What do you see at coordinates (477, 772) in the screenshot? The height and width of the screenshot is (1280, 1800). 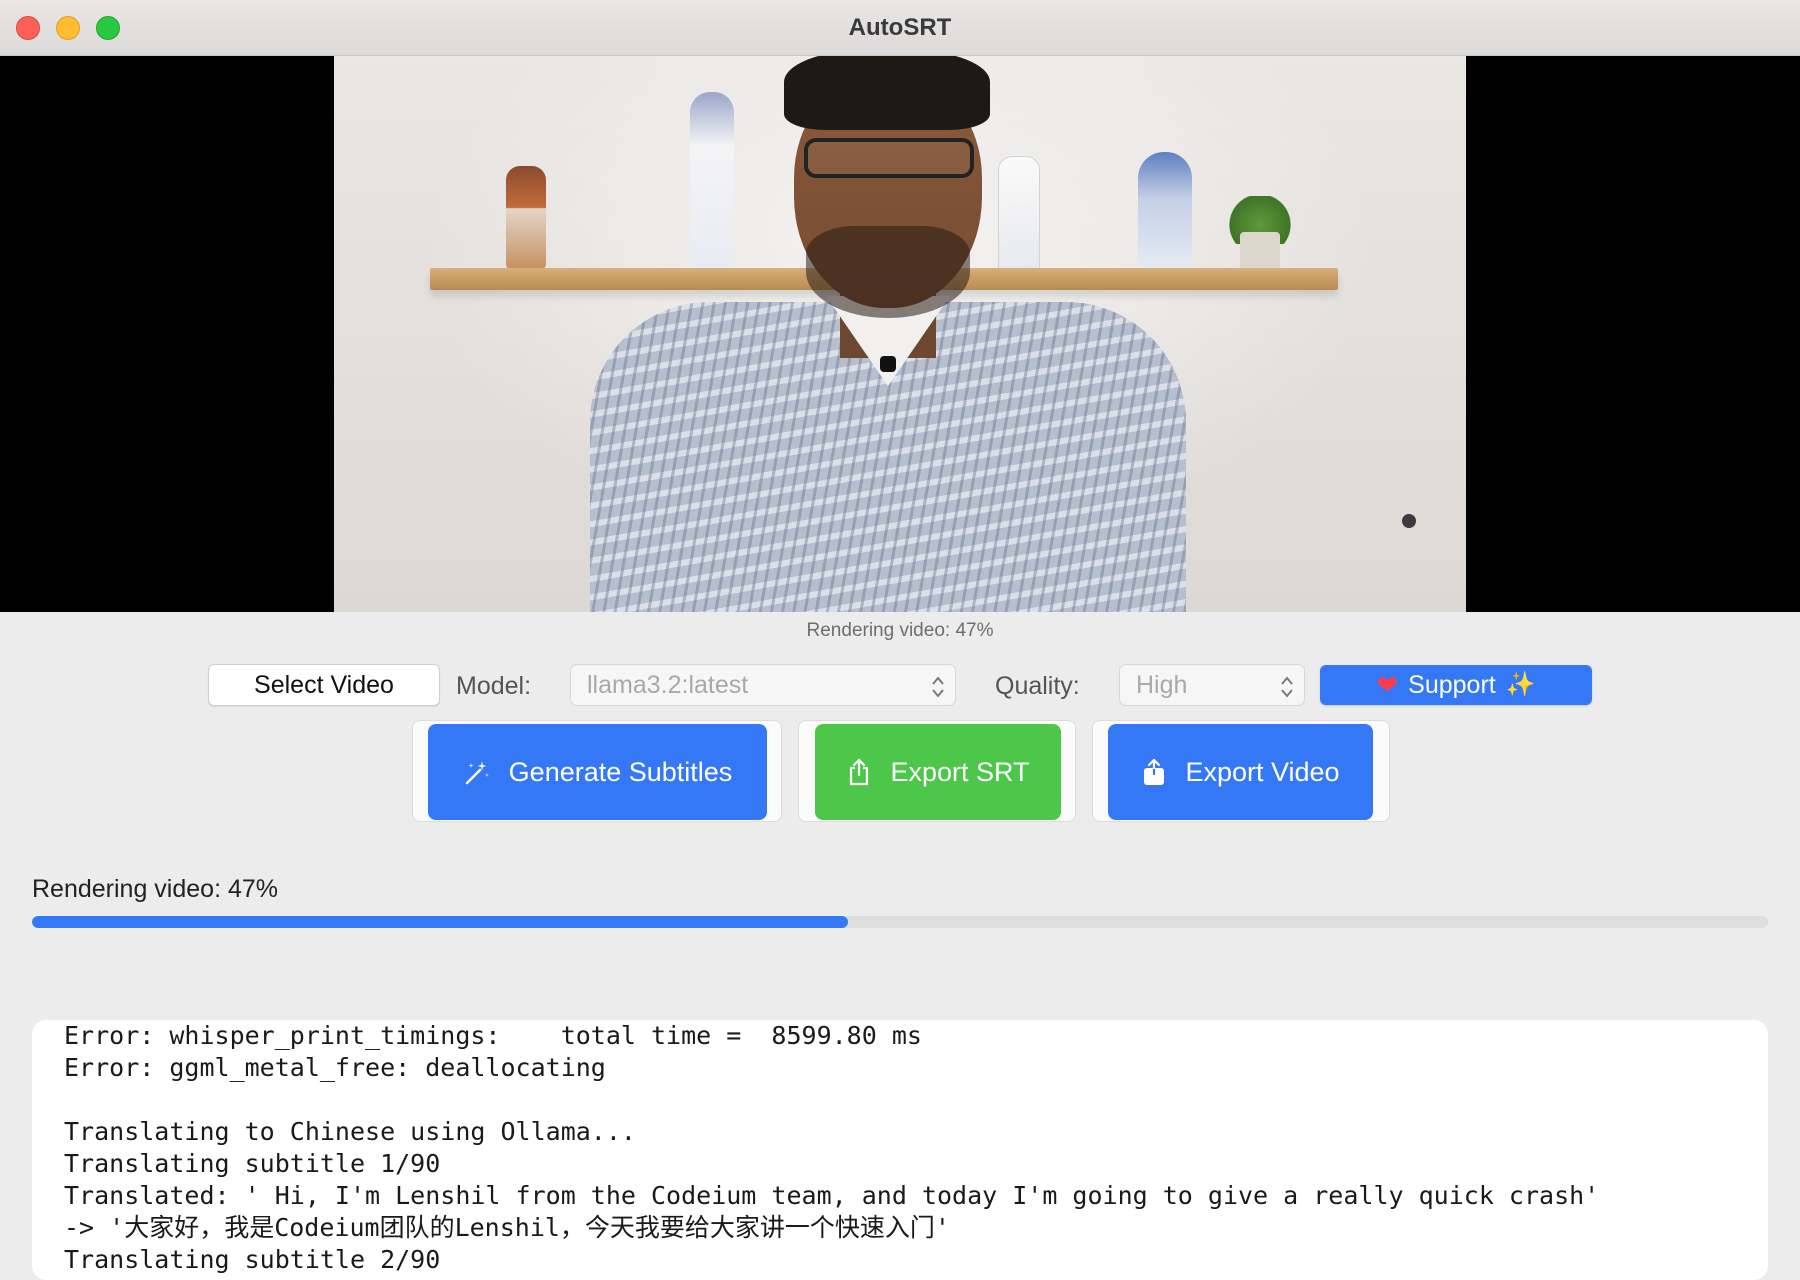 I see `magic-wand-icon` at bounding box center [477, 772].